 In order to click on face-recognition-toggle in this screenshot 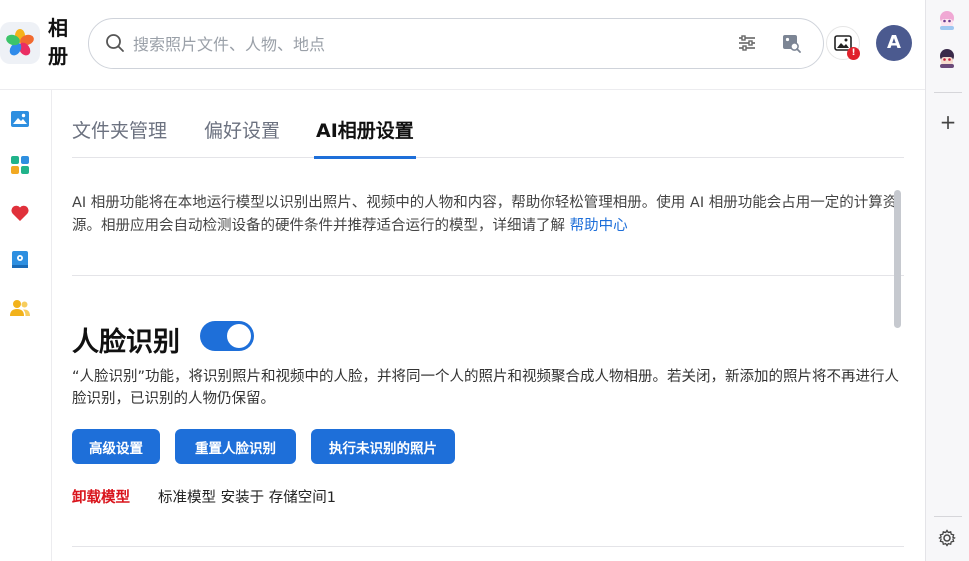, I will do `click(227, 336)`.